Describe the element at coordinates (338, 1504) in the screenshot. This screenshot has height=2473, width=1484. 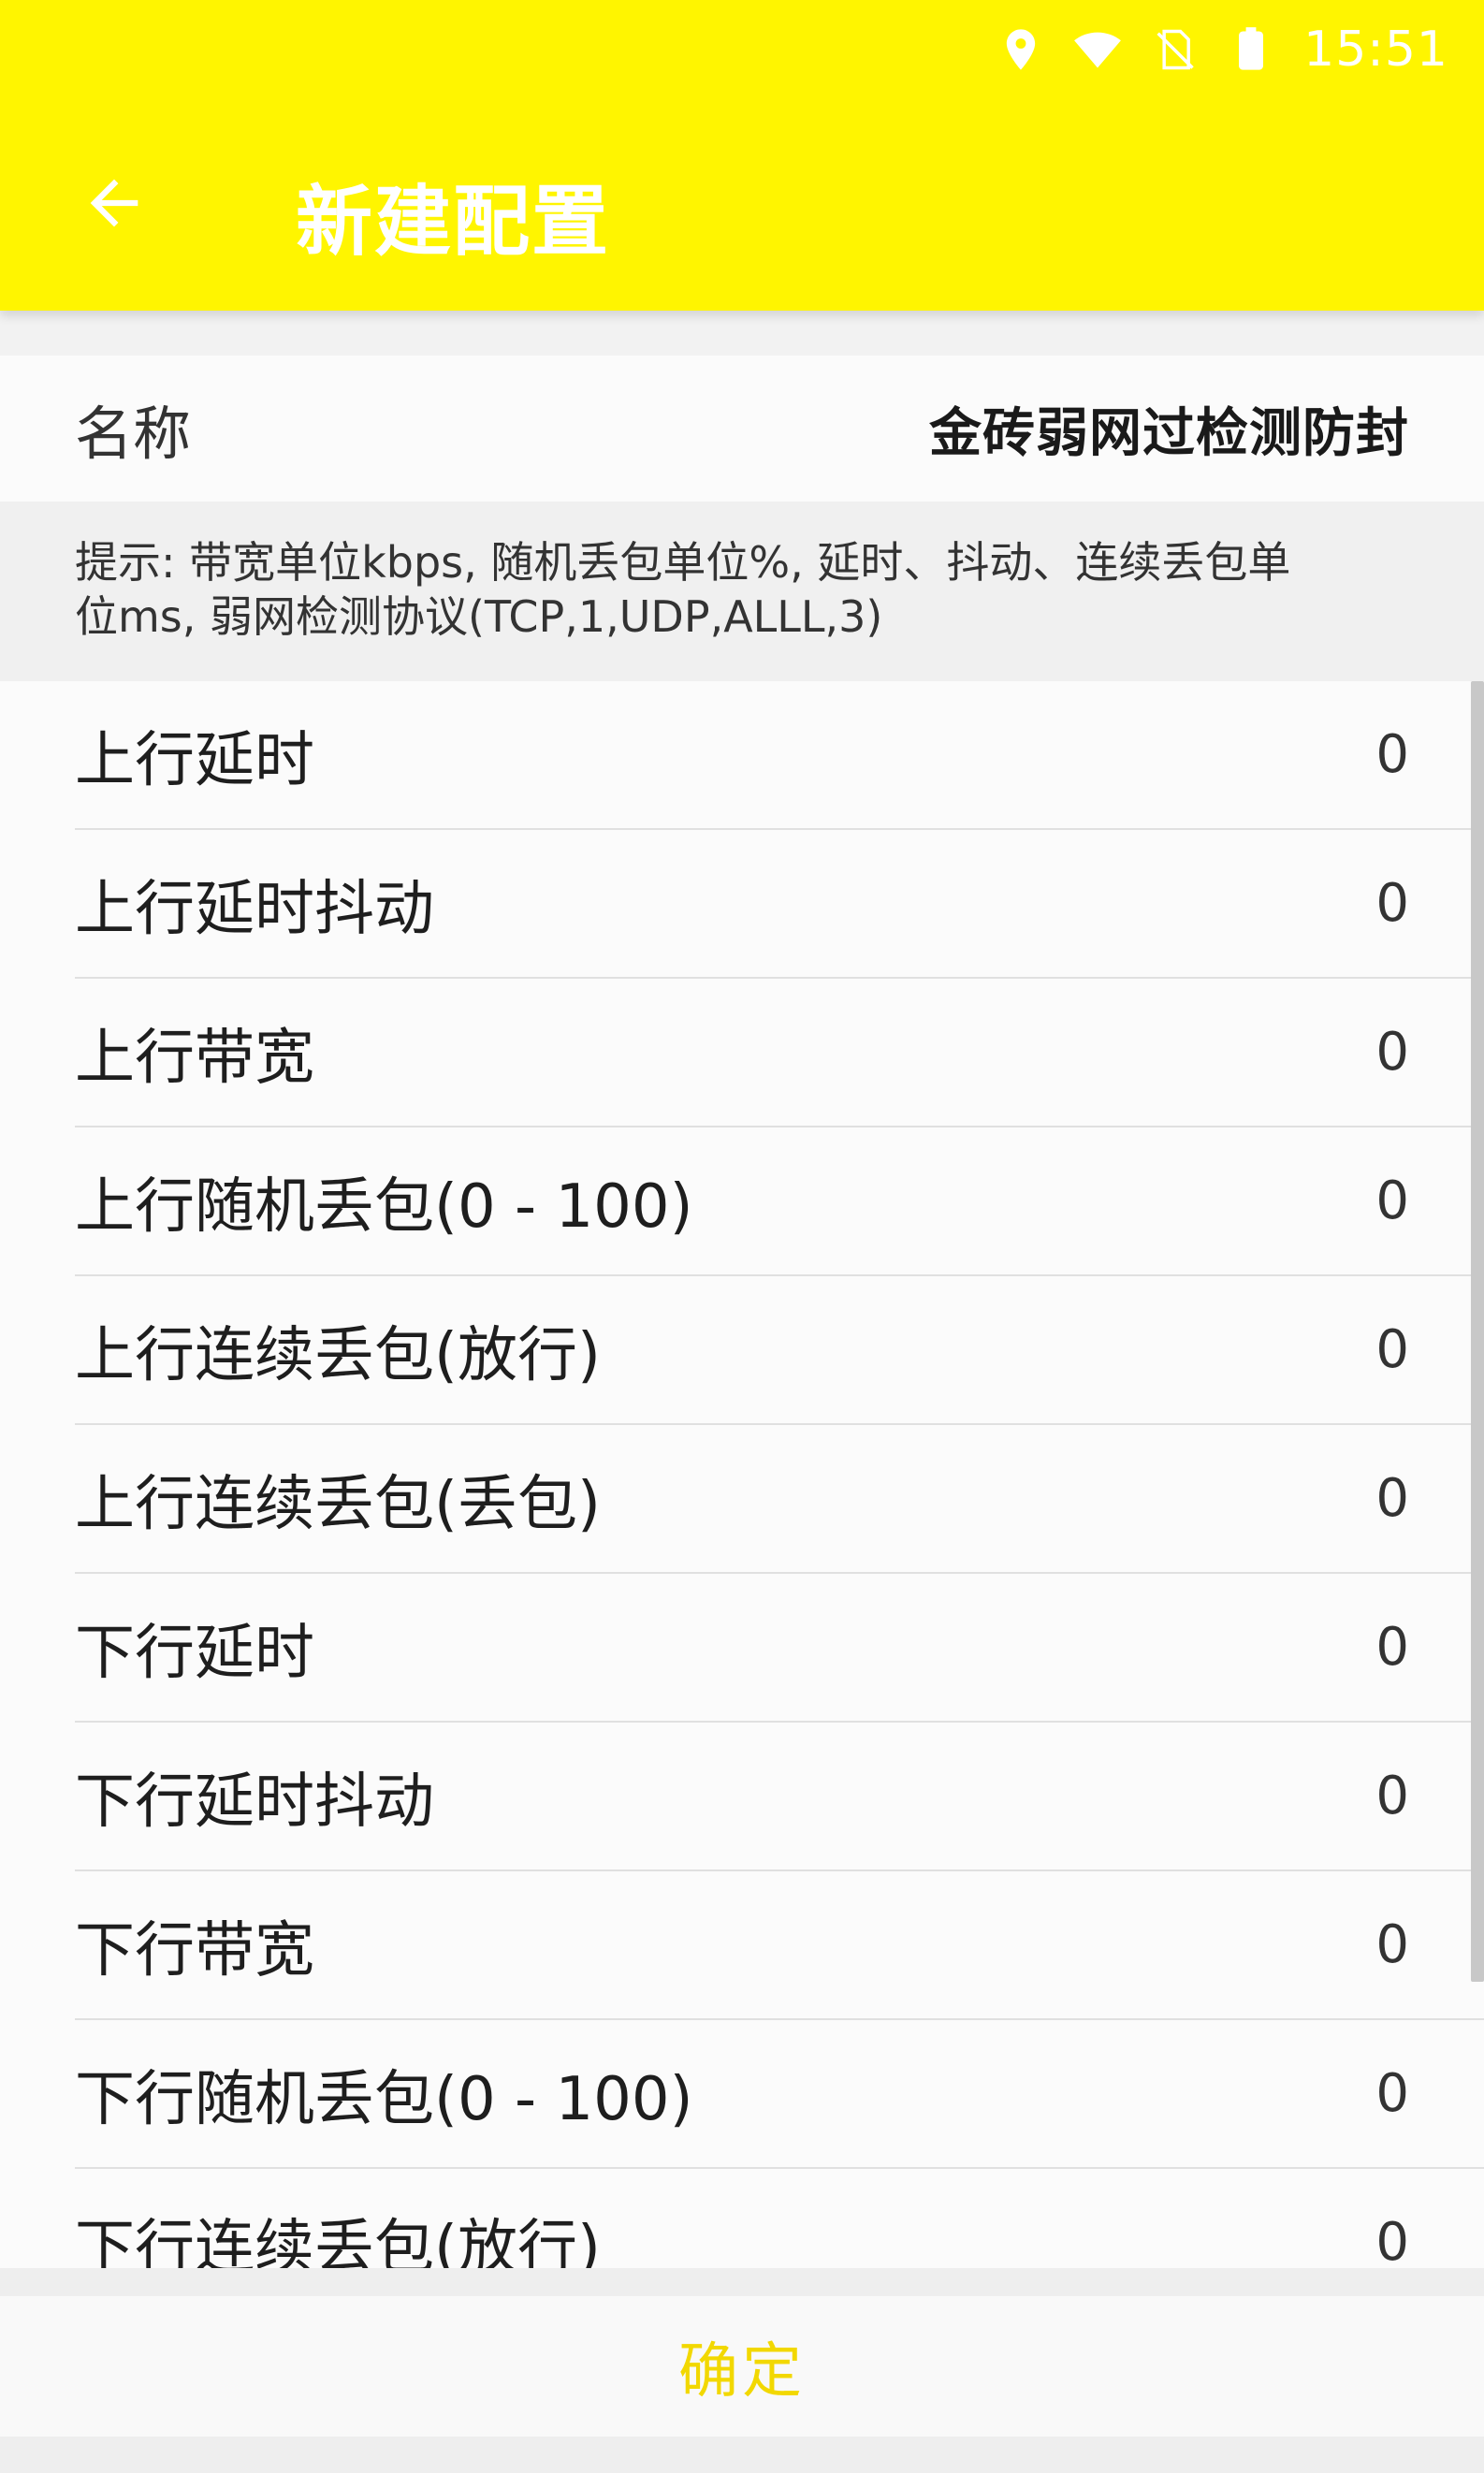
I see `setting-label: 上行连续丢包(丢包)` at that location.